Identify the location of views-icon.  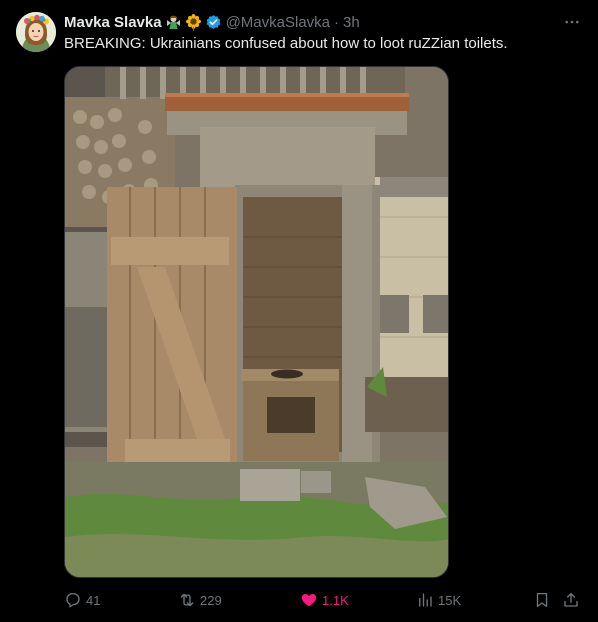
(425, 600).